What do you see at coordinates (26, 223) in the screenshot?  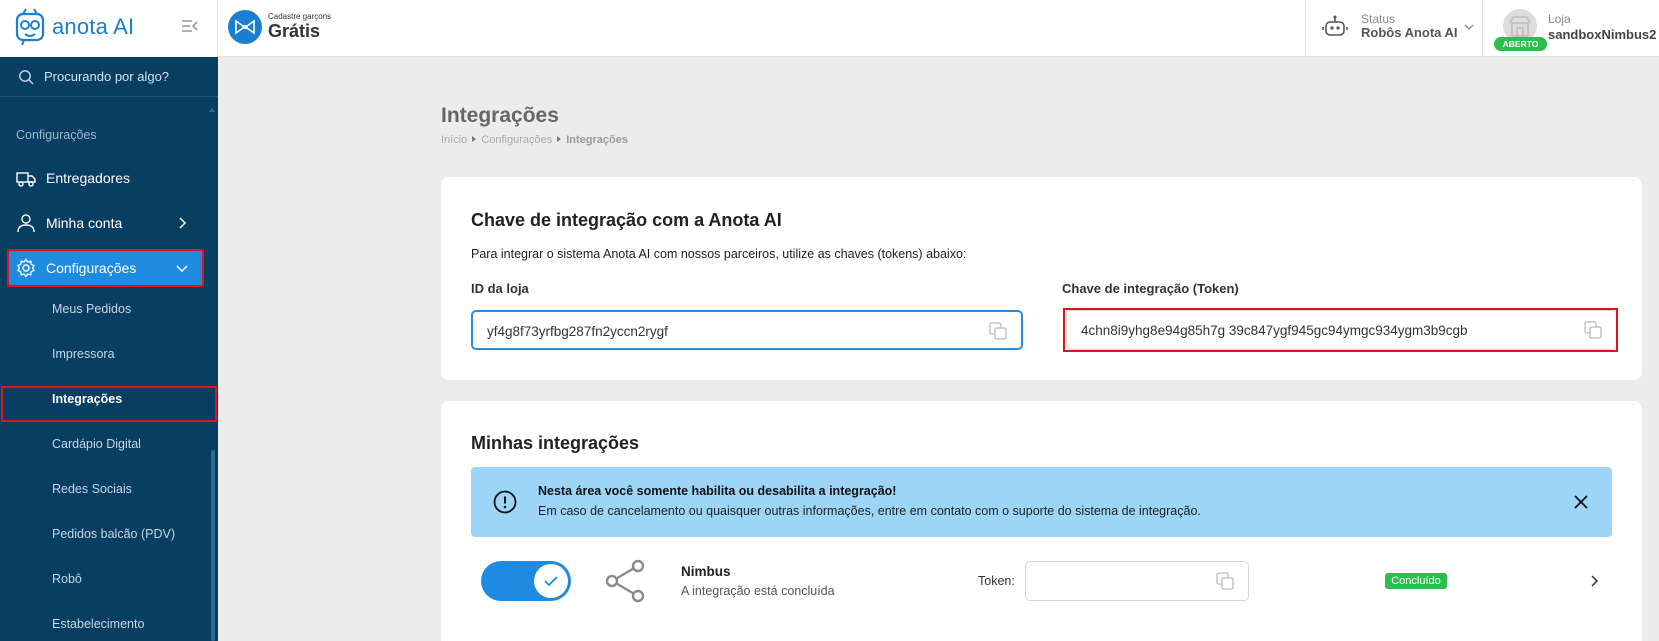 I see `user-icon` at bounding box center [26, 223].